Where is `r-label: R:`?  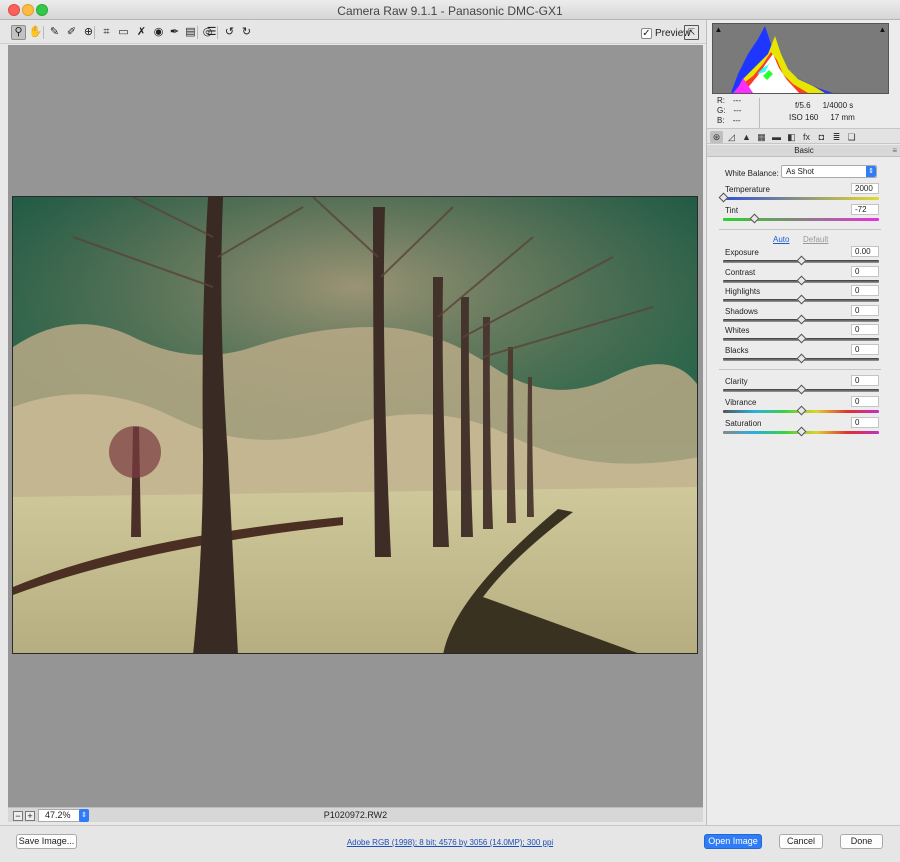
r-label: R: is located at coordinates (721, 100).